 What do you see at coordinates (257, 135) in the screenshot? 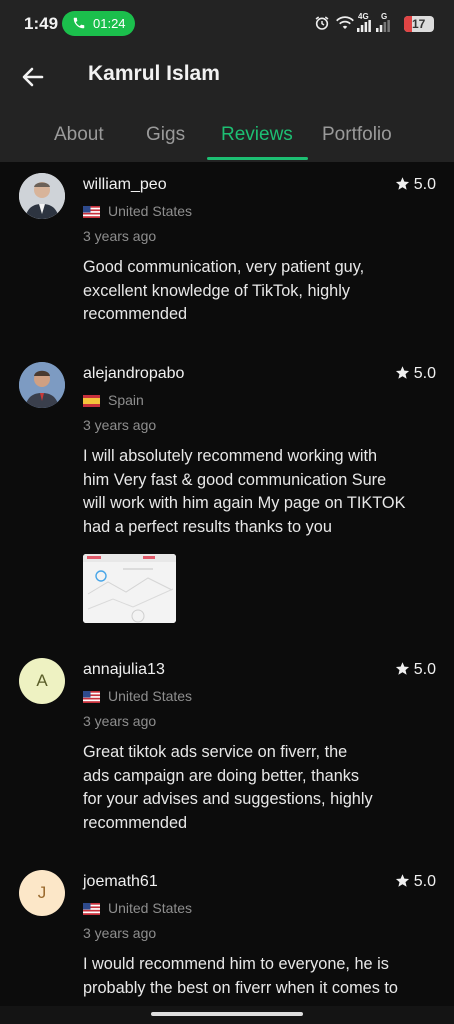
I see `tab-reviews: Reviews` at bounding box center [257, 135].